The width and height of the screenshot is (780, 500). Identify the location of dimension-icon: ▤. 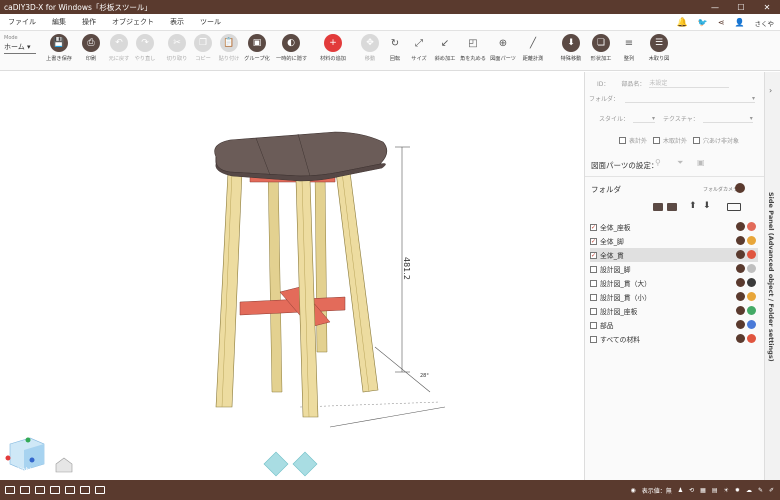
(715, 490).